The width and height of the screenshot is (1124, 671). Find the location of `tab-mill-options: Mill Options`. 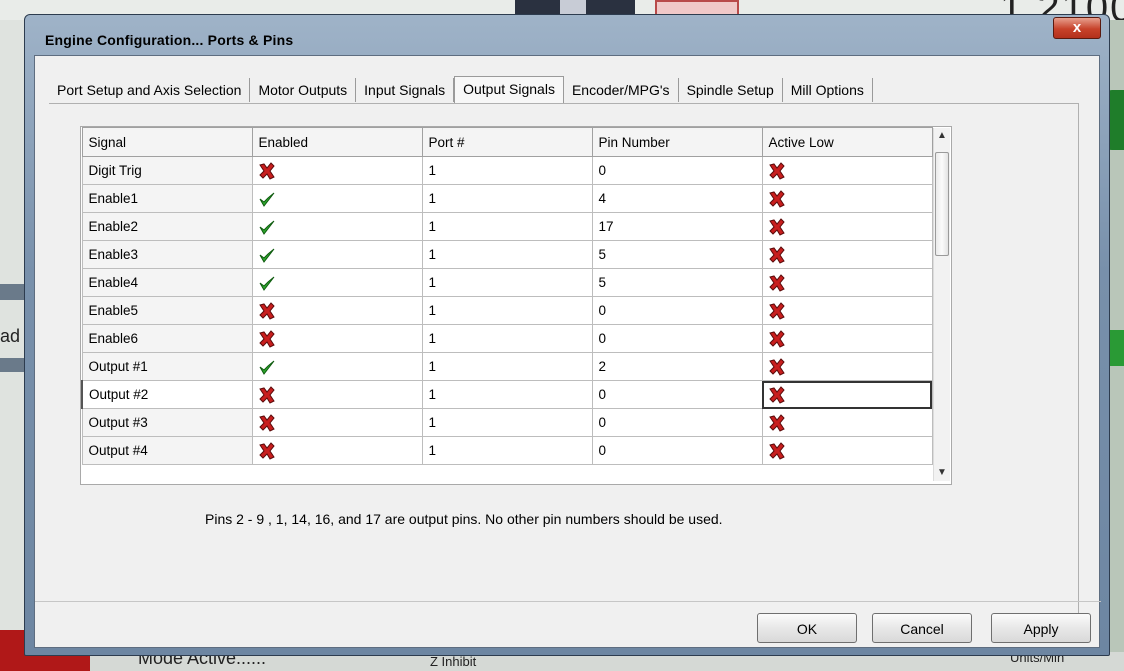

tab-mill-options: Mill Options is located at coordinates (828, 90).